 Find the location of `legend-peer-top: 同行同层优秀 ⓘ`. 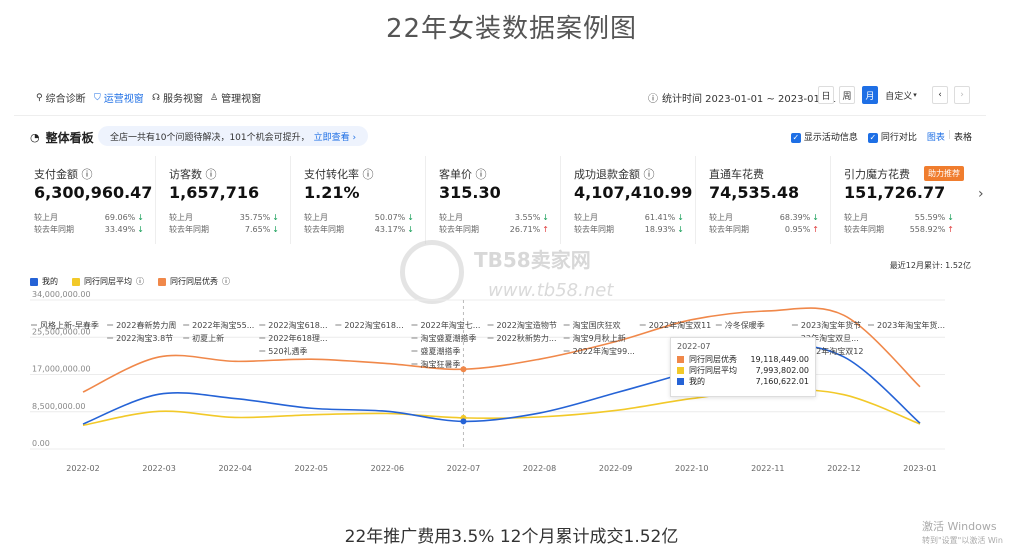

legend-peer-top: 同行同层优秀 ⓘ is located at coordinates (194, 281).